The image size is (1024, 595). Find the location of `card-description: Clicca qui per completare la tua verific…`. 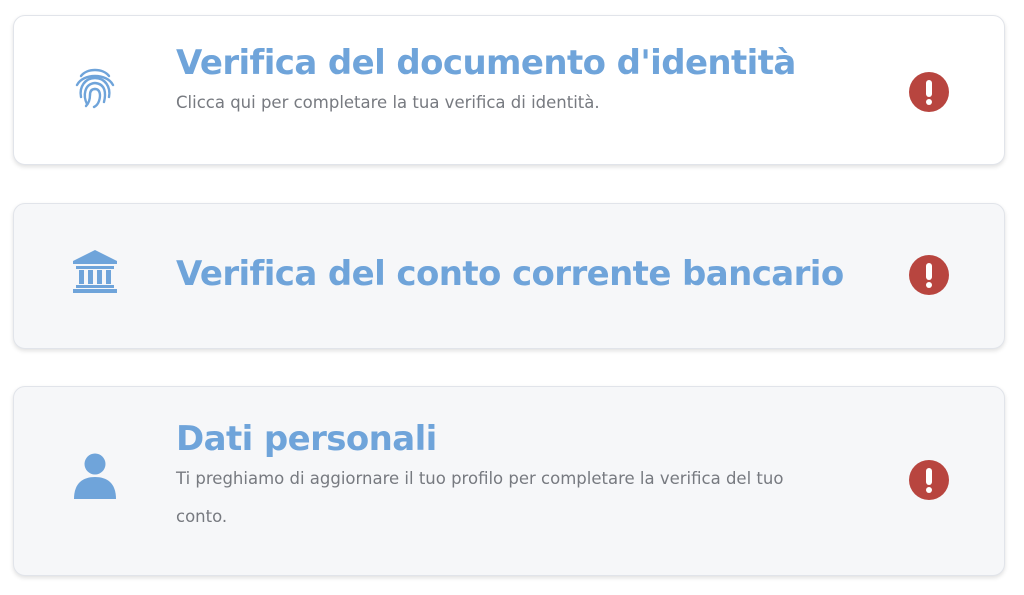

card-description: Clicca qui per completare la tua verific… is located at coordinates (388, 102).